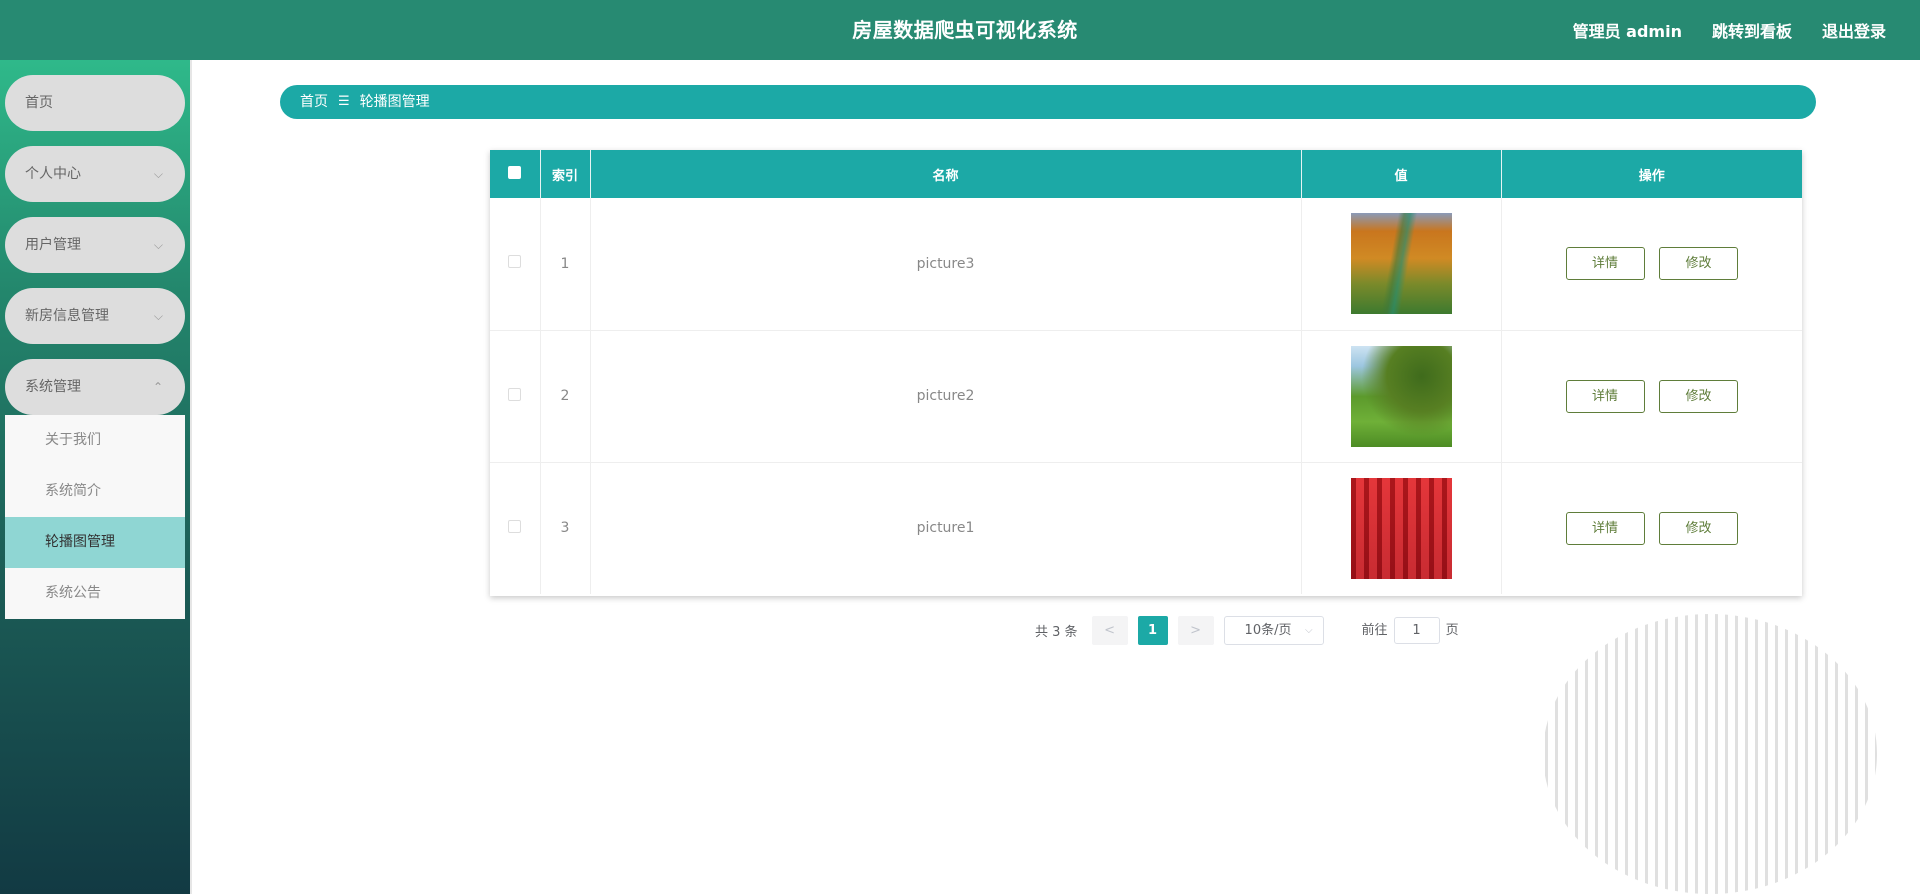 The image size is (1920, 894). Describe the element at coordinates (1416, 630) in the screenshot. I see `goto-page-input` at that location.